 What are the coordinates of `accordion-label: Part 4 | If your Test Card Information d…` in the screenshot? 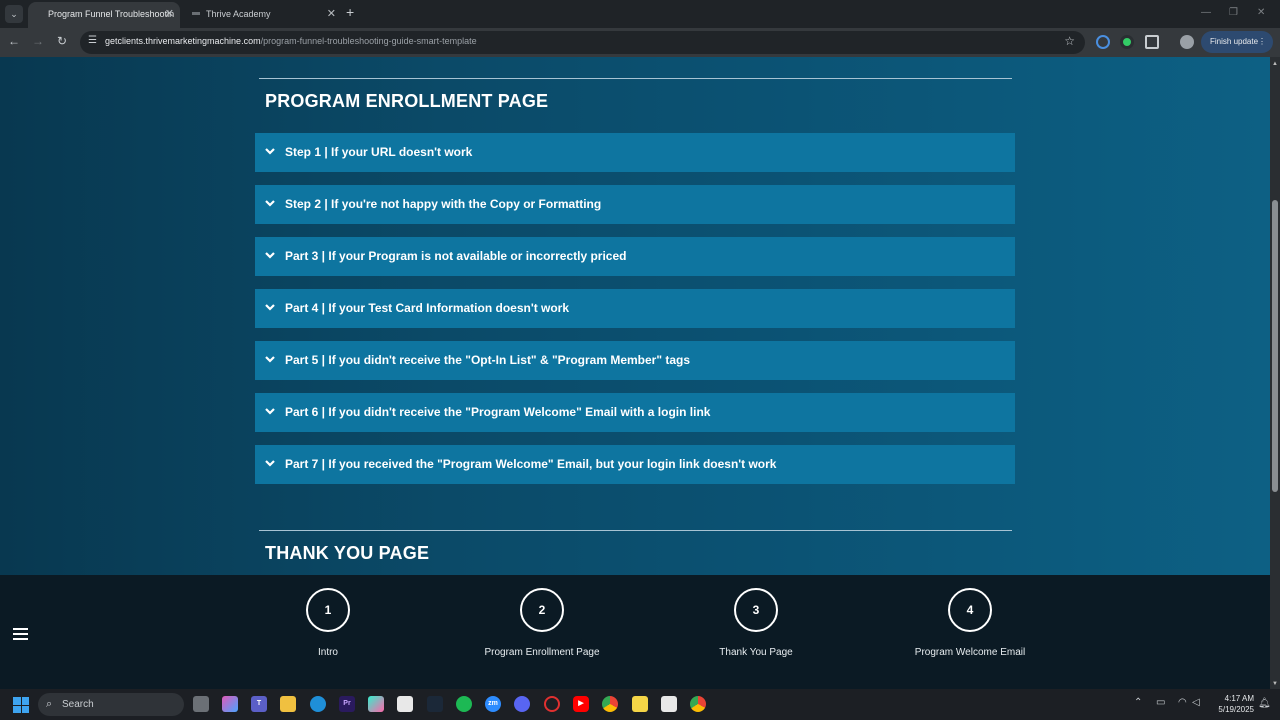 It's located at (427, 308).